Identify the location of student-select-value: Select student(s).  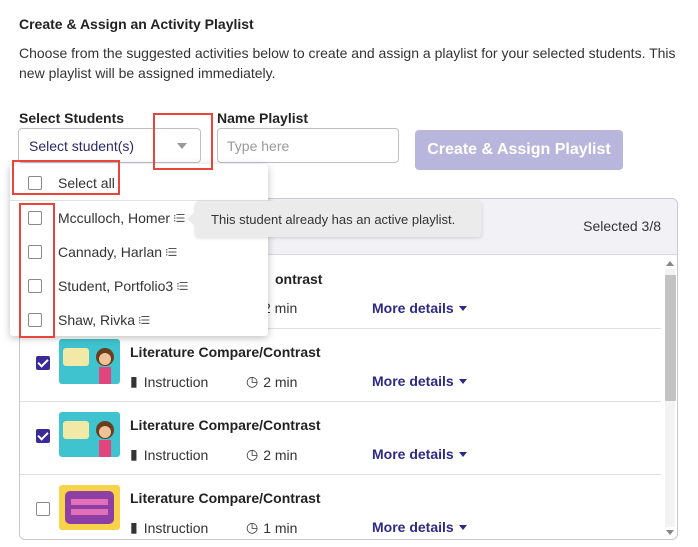
(82, 145).